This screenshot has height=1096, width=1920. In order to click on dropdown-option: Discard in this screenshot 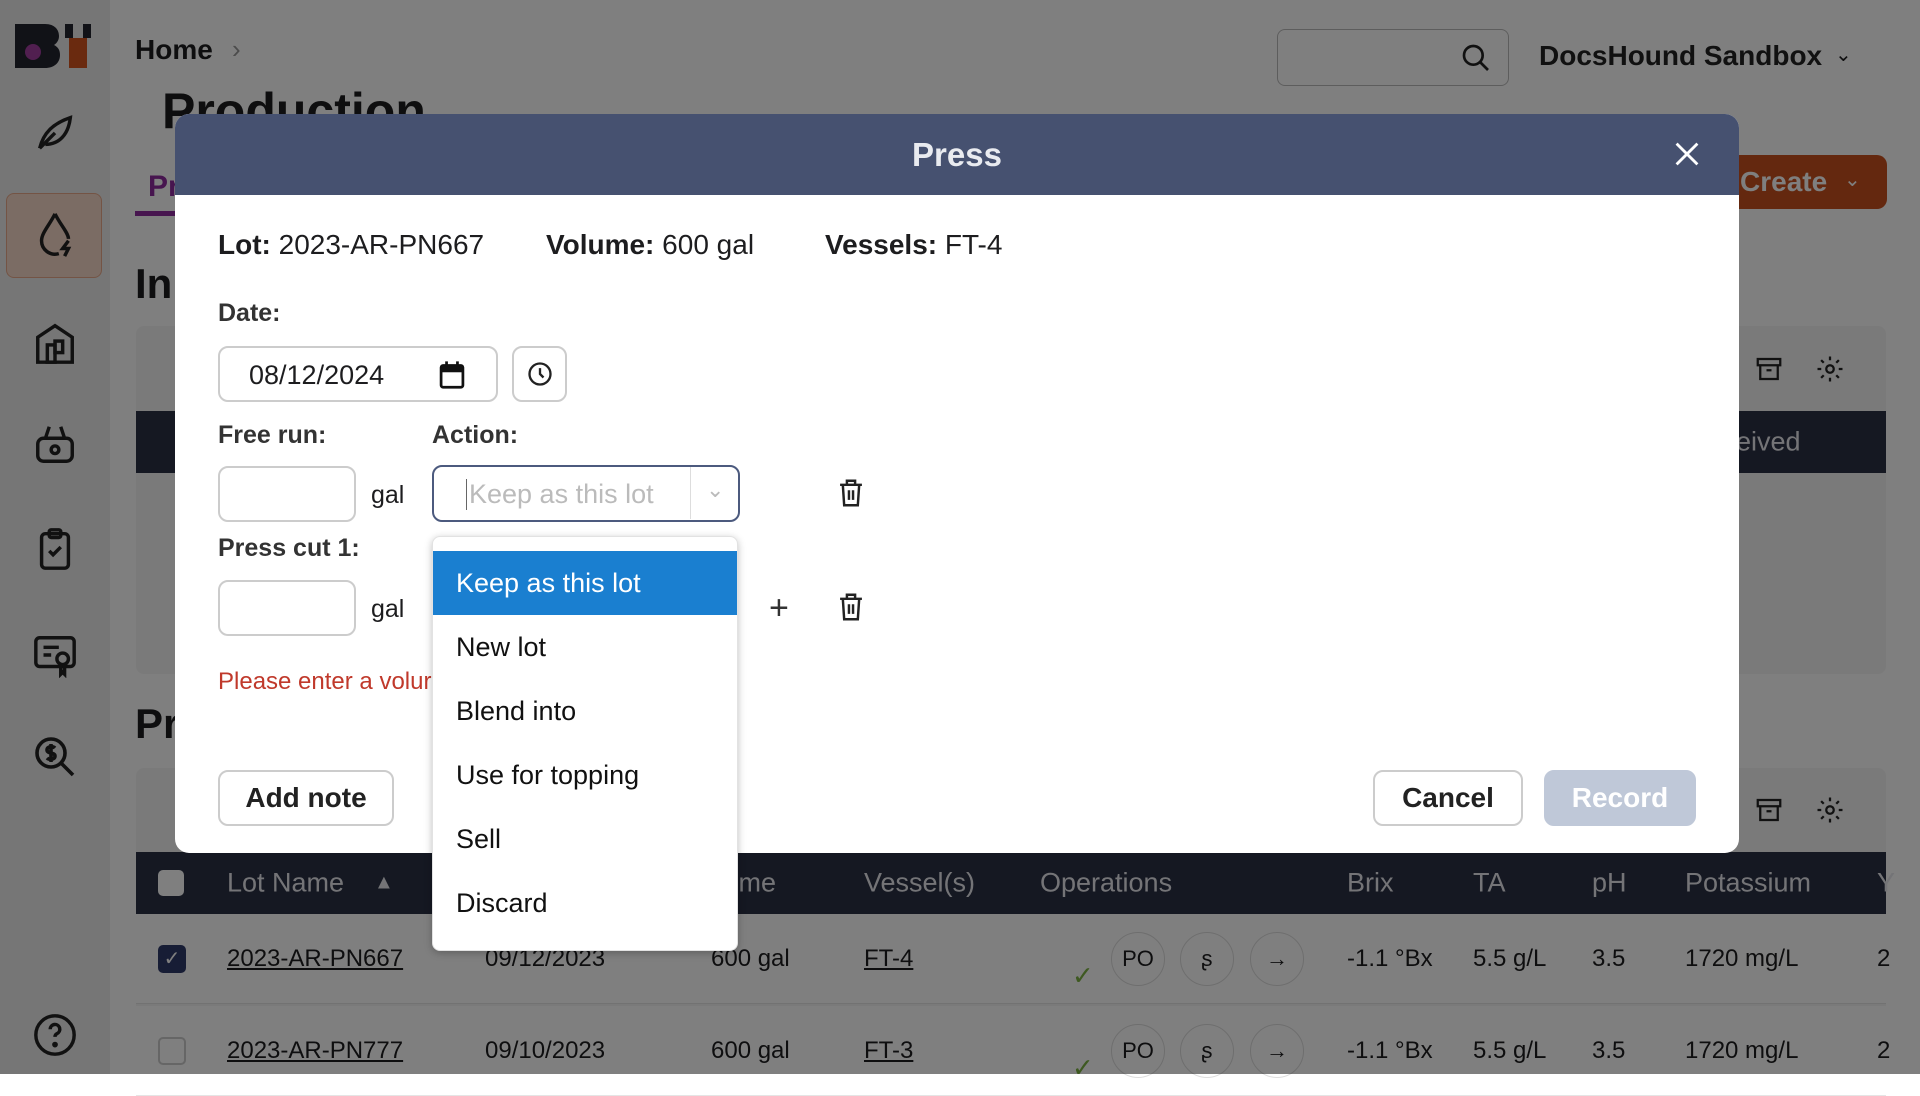, I will do `click(585, 903)`.